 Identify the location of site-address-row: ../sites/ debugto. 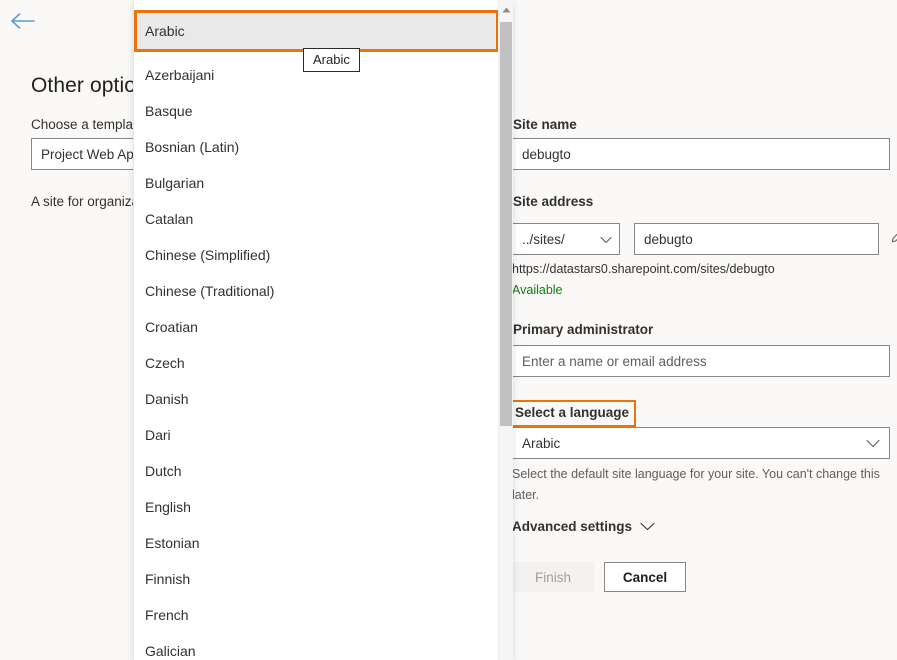
(704, 240).